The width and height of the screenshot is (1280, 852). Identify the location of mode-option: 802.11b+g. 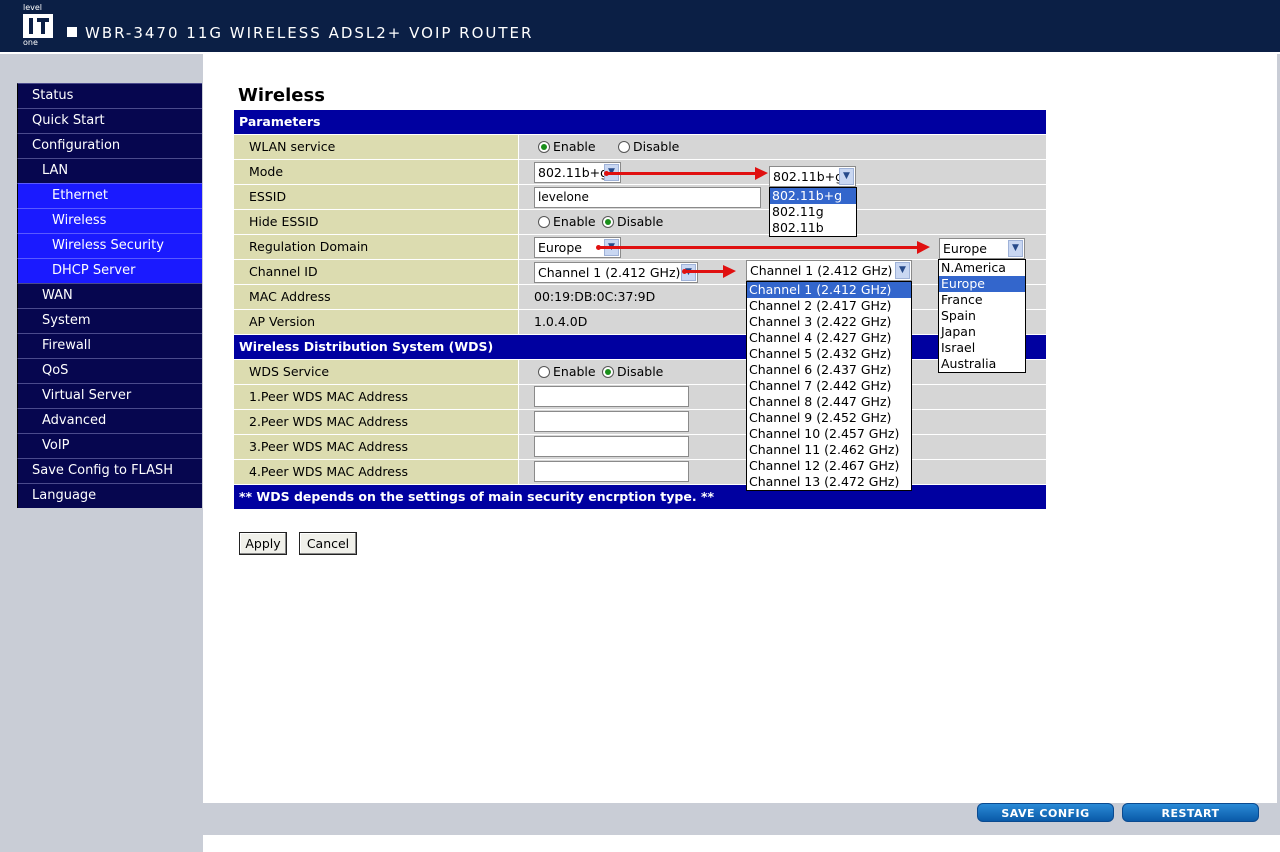
(813, 196).